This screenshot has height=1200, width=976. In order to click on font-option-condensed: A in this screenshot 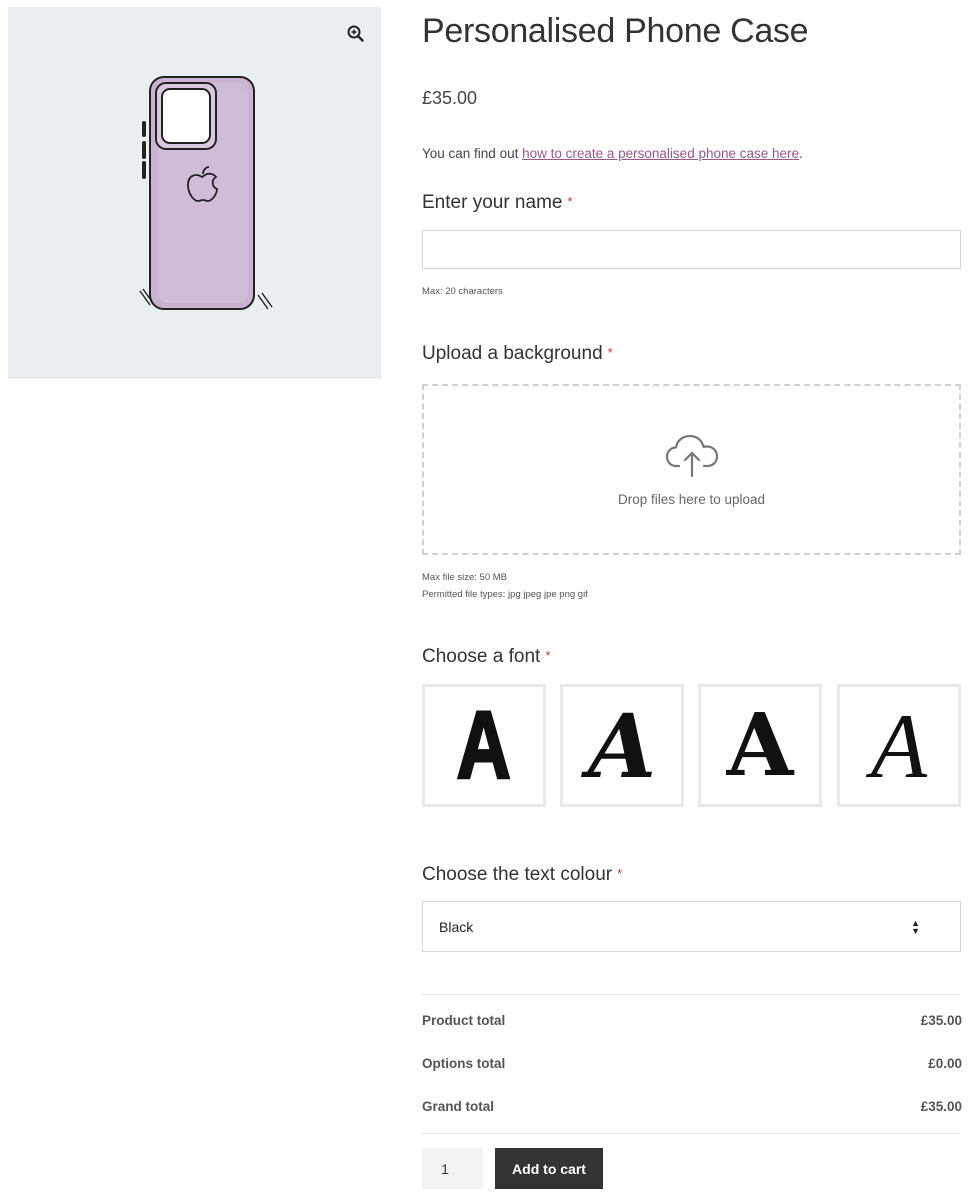, I will do `click(484, 745)`.